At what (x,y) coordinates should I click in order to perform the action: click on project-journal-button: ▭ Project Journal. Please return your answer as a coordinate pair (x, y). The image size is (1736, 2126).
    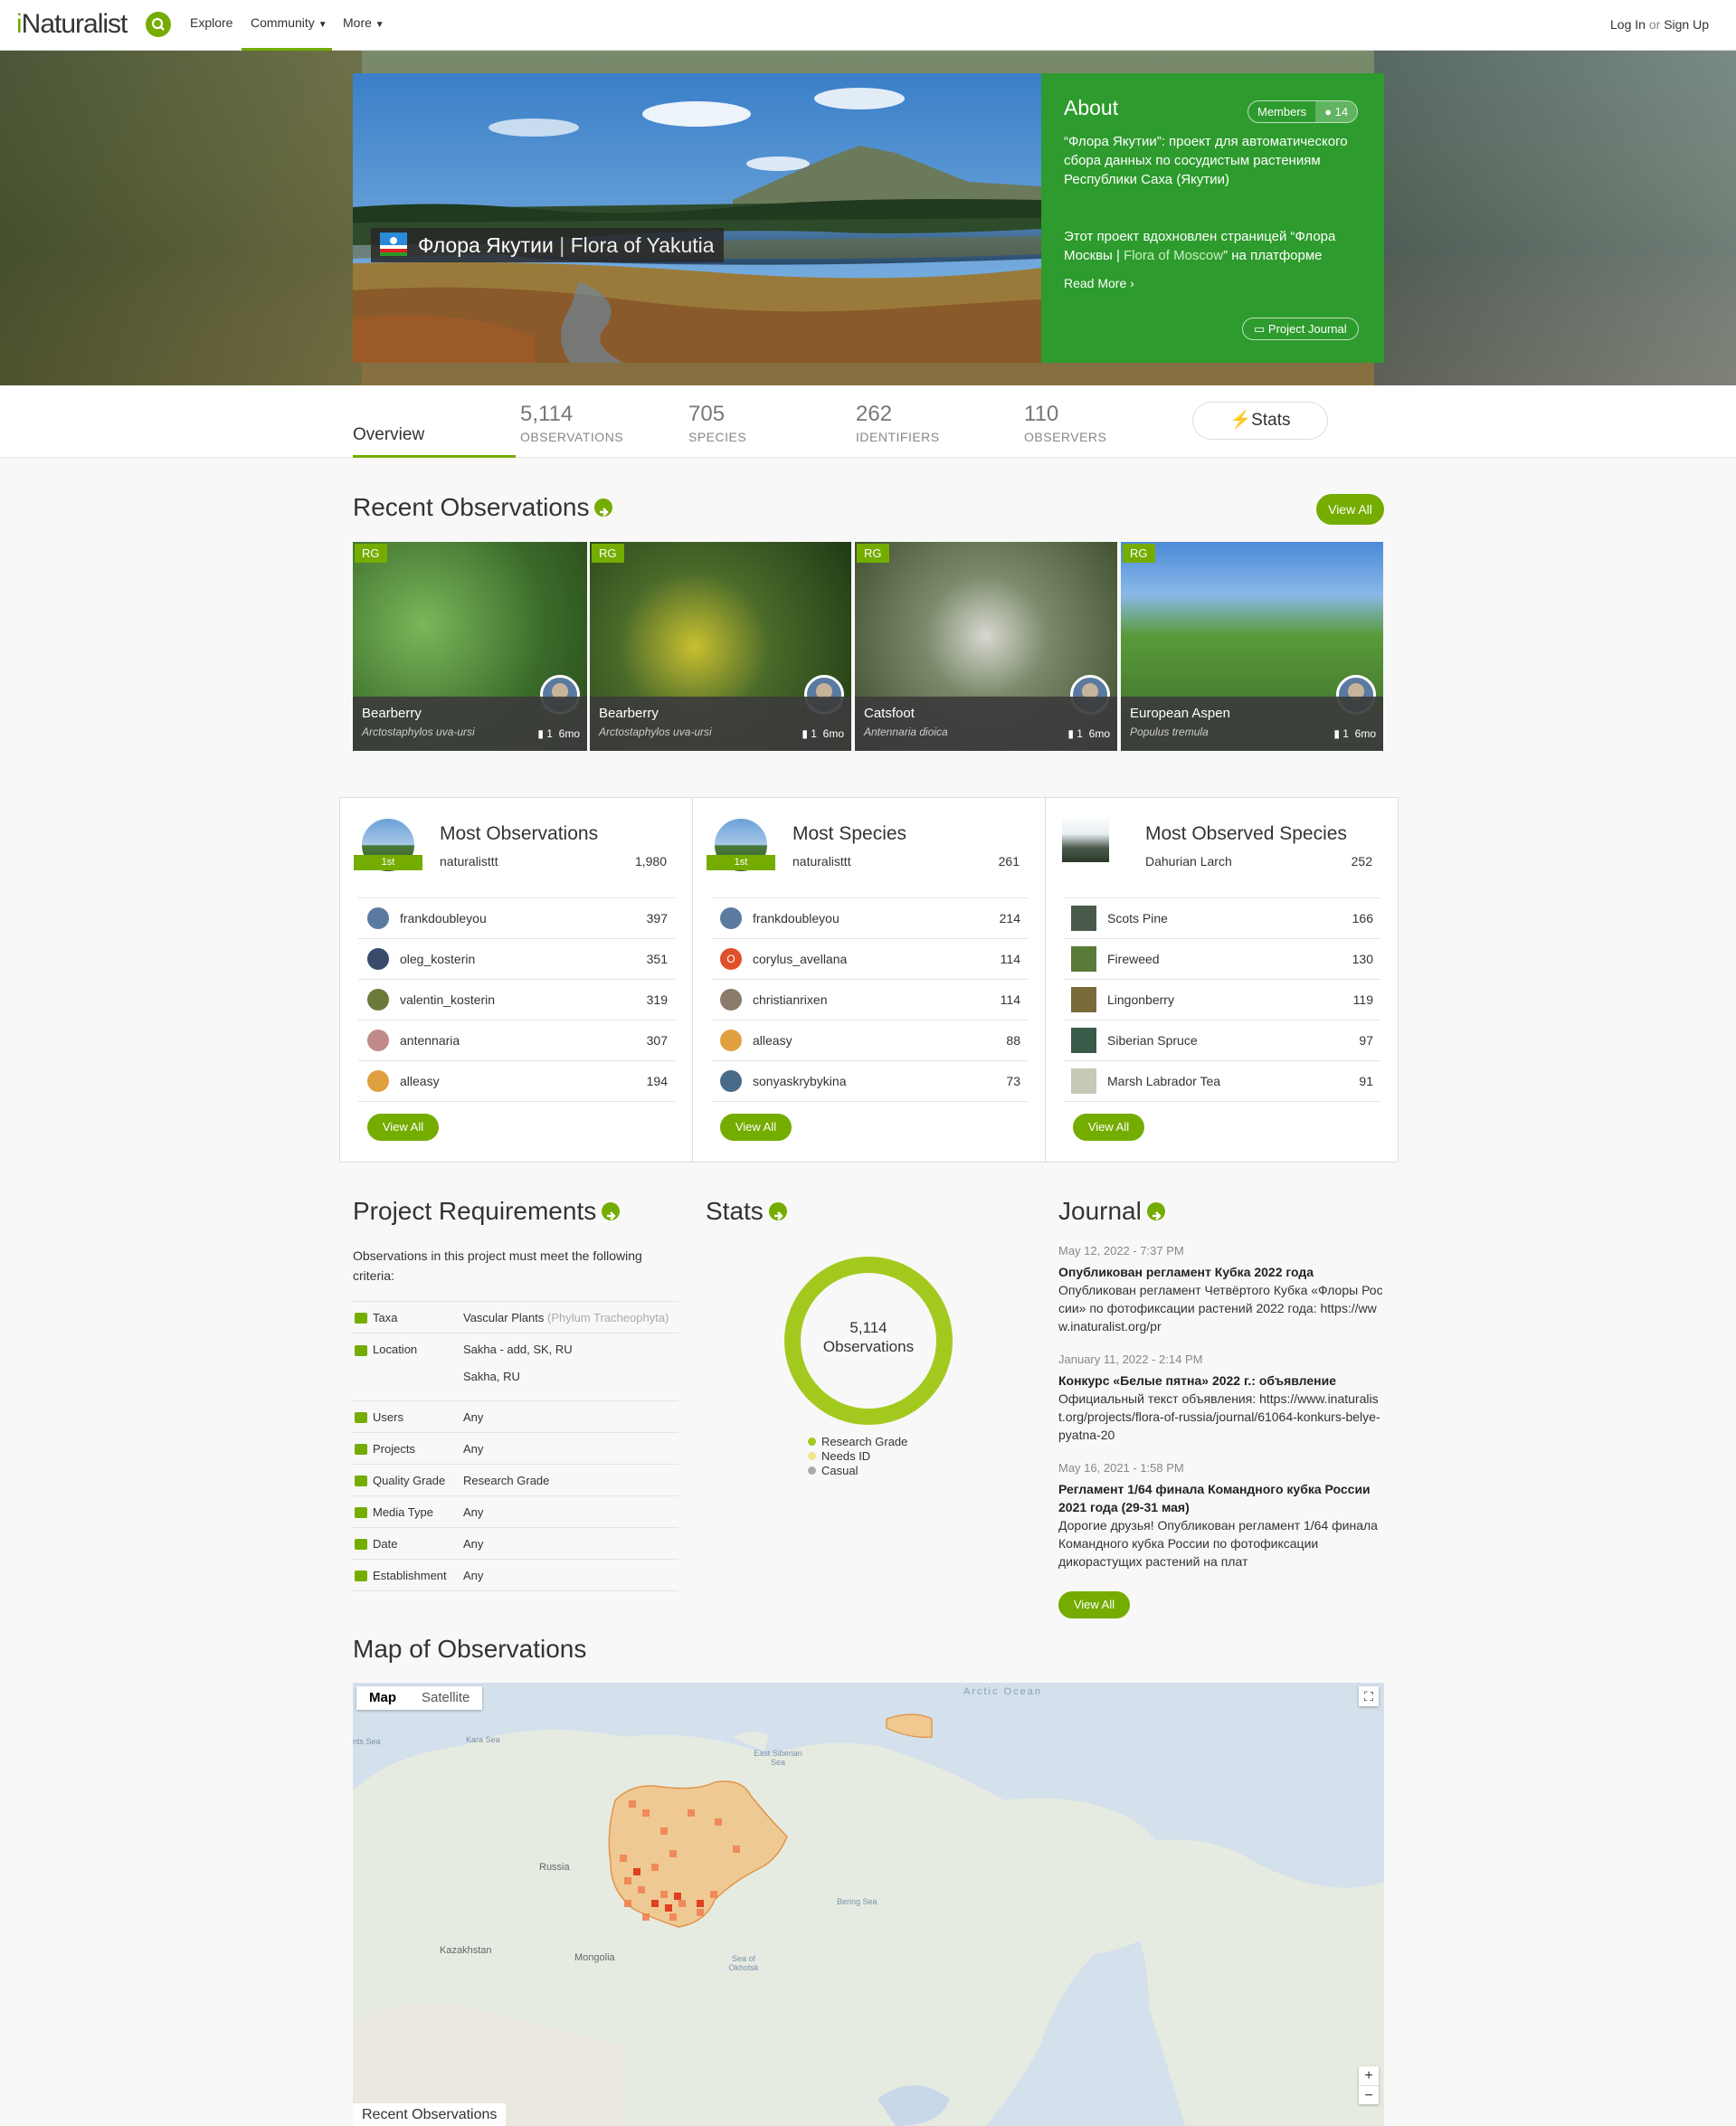
    Looking at the image, I should click on (1300, 329).